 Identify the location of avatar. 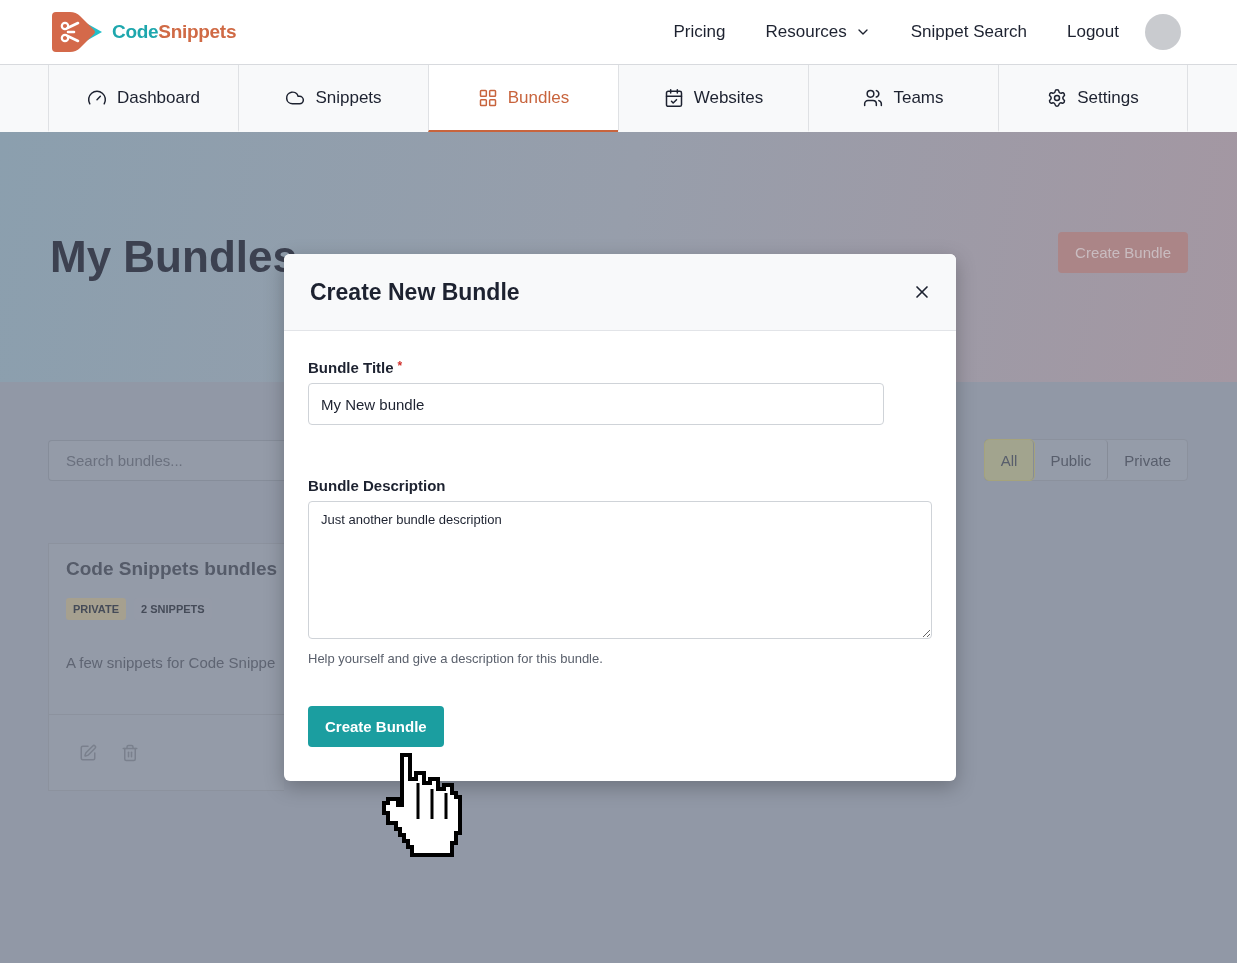
(1163, 32).